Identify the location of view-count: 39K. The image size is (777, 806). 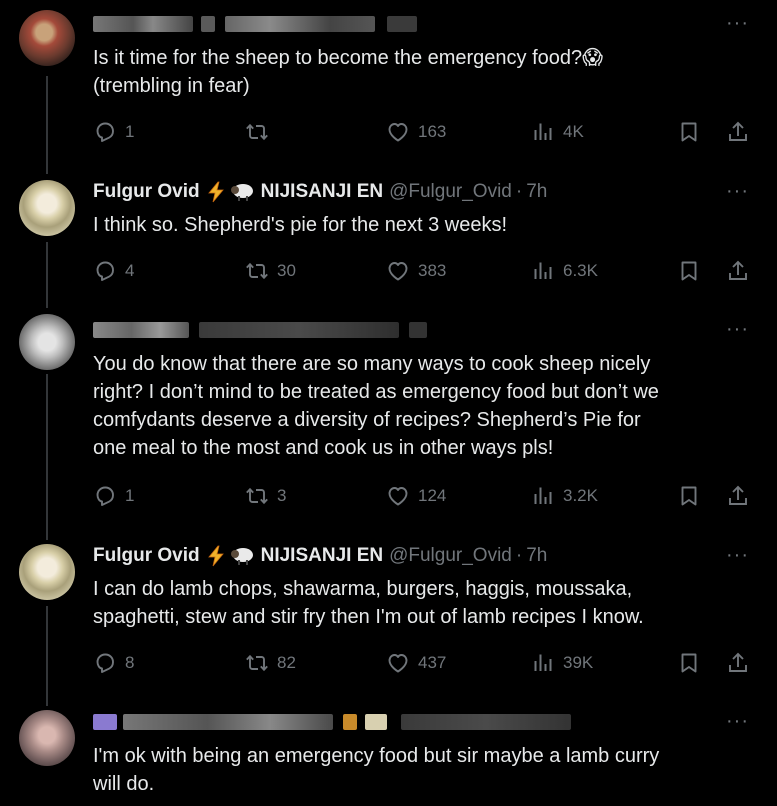
(578, 662).